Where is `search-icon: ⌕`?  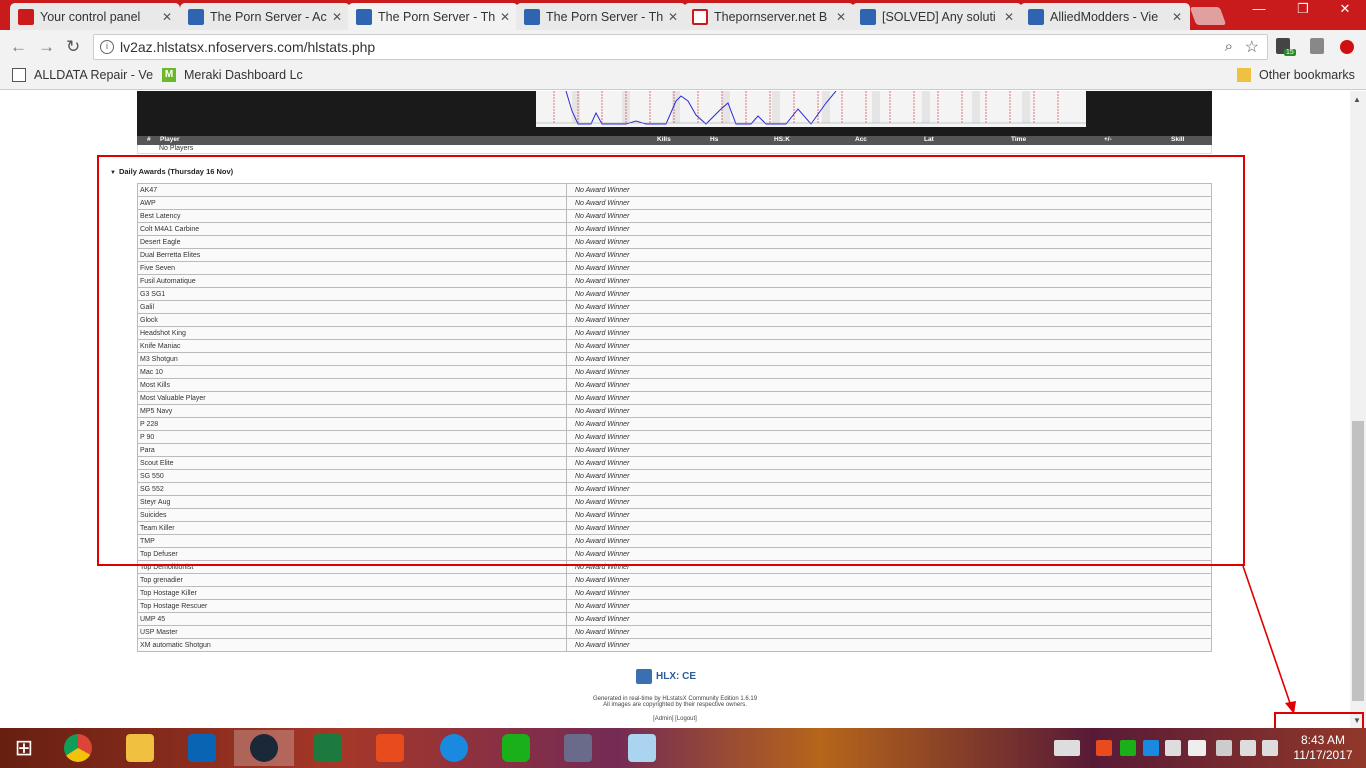 search-icon: ⌕ is located at coordinates (1229, 46).